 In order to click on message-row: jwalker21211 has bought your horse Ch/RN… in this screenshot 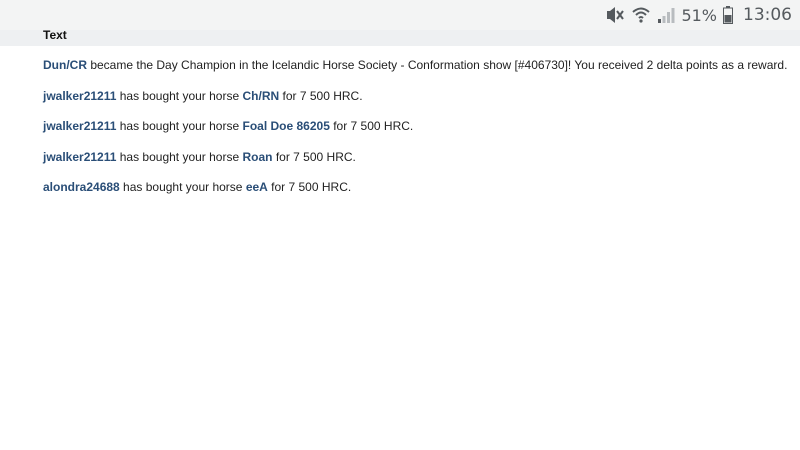, I will do `click(418, 104)`.